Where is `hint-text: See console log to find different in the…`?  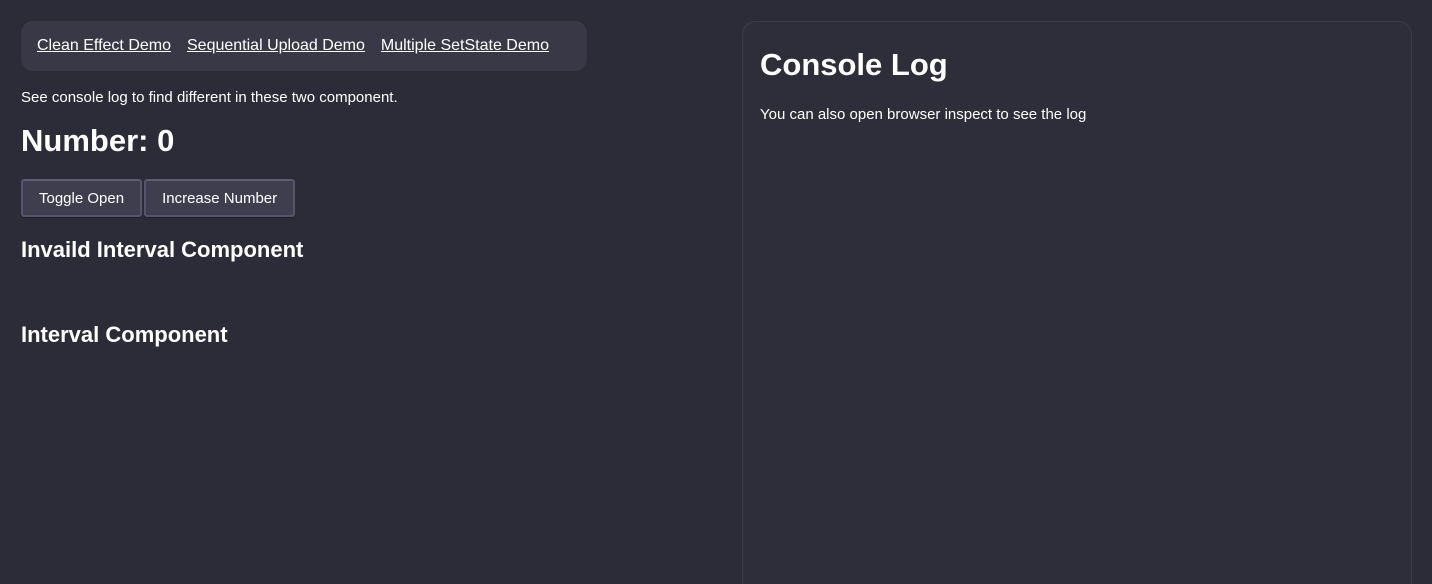
hint-text: See console log to find different in the… is located at coordinates (209, 97).